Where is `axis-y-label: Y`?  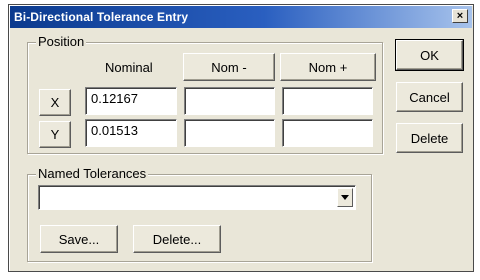
axis-y-label: Y is located at coordinates (55, 134).